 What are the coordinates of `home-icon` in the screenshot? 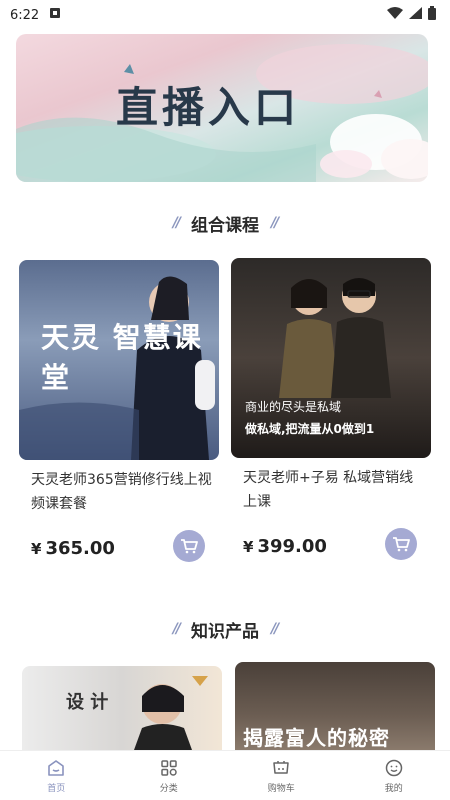 It's located at (56, 767).